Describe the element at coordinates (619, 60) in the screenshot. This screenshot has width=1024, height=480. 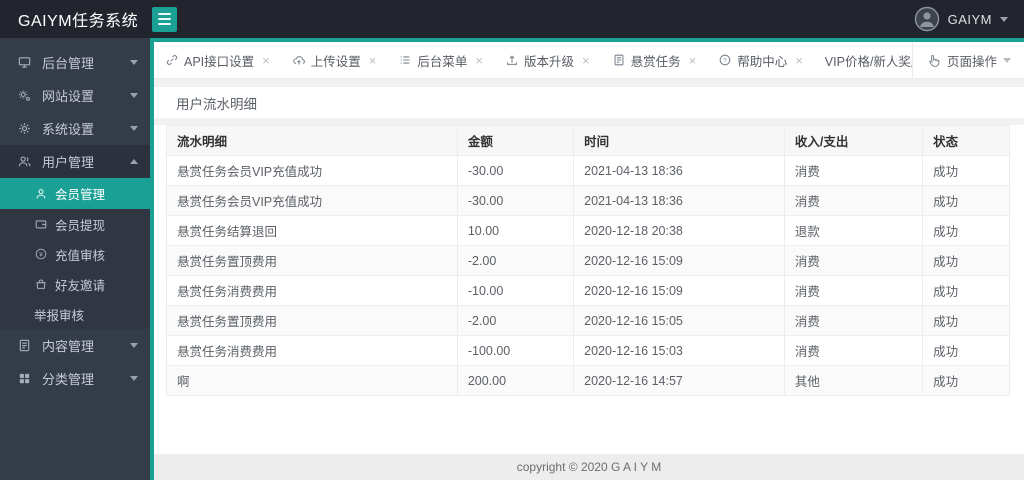
I see `document-icon` at that location.